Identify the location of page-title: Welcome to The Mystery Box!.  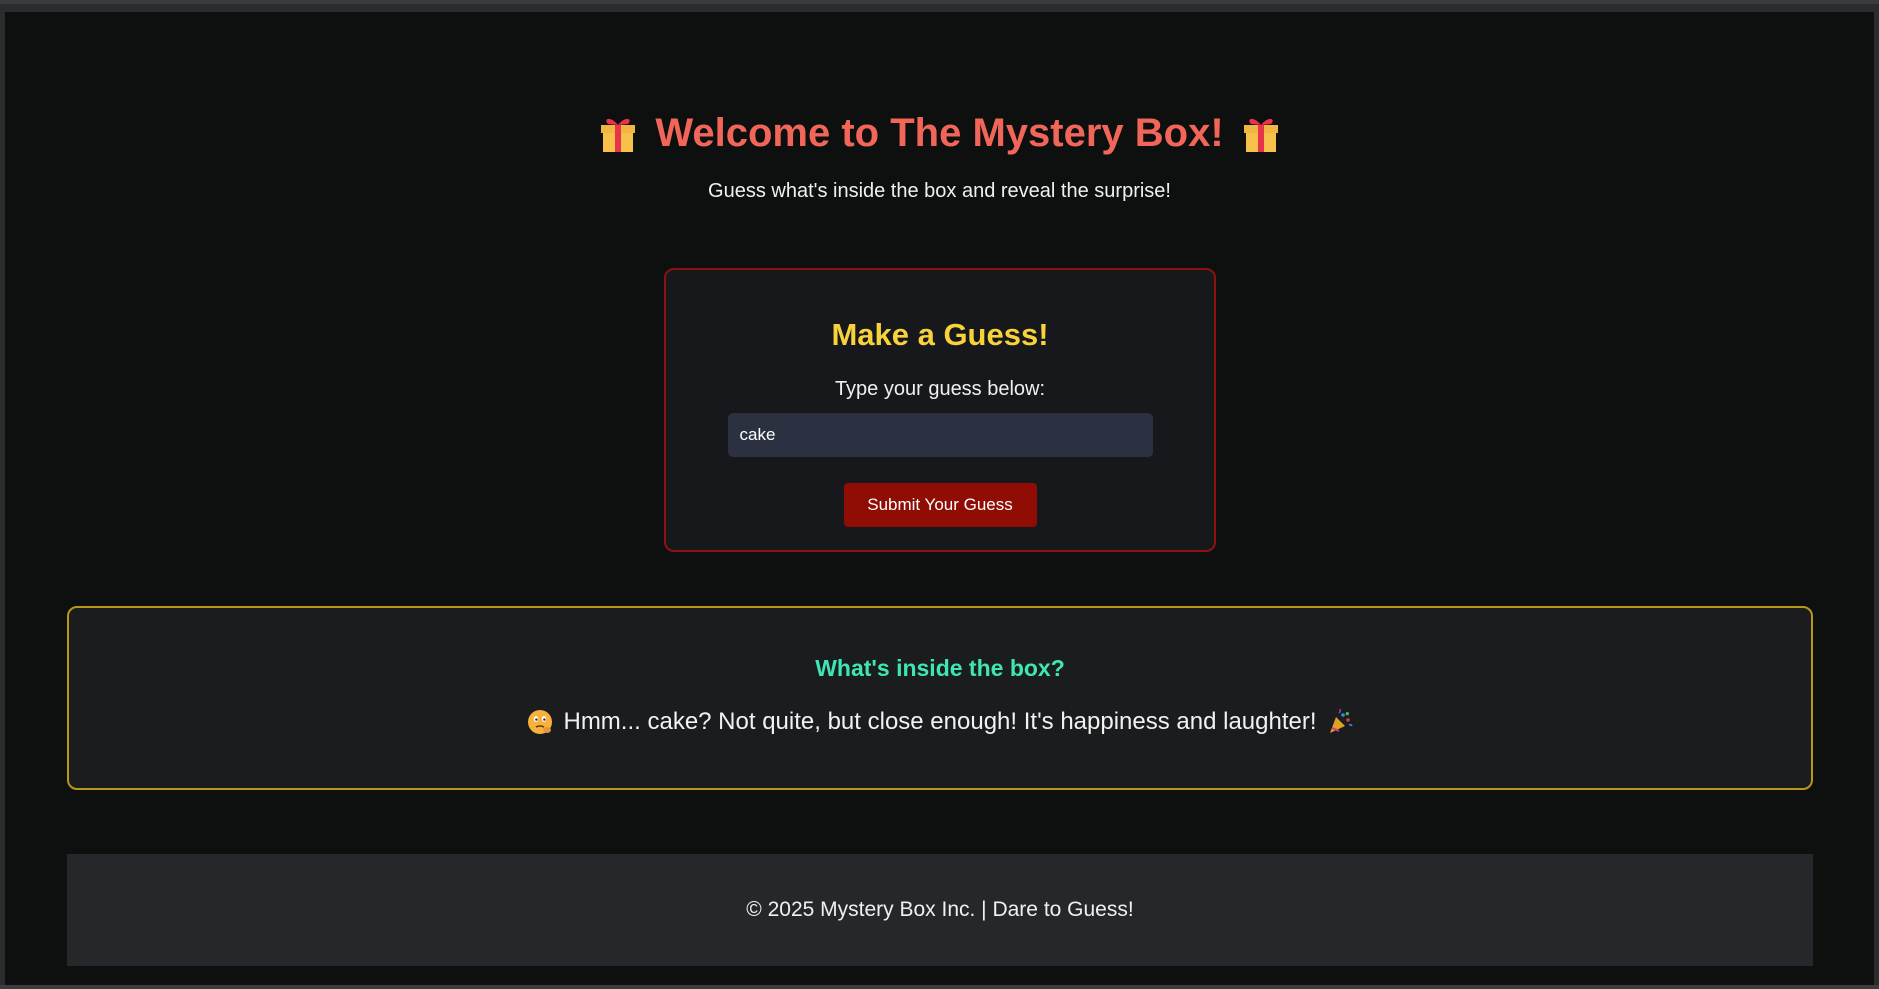
(939, 133).